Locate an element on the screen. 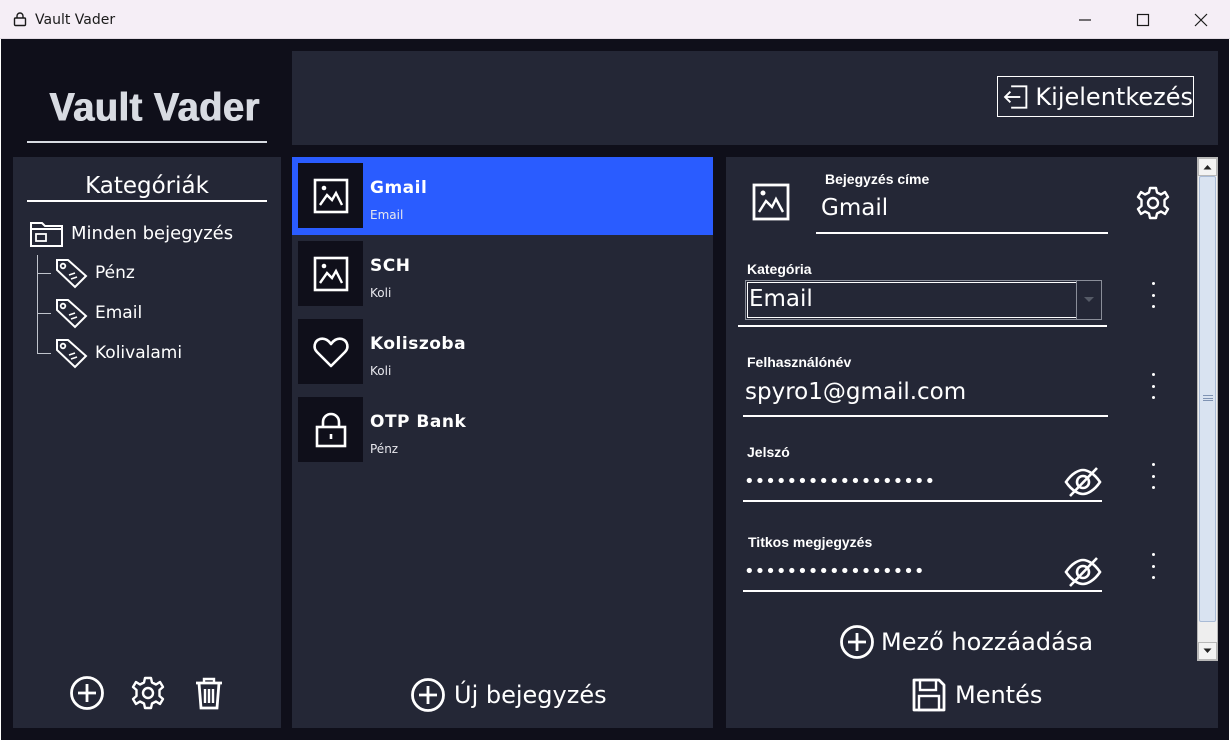 This screenshot has height=741, width=1230. title-underline is located at coordinates (962, 233).